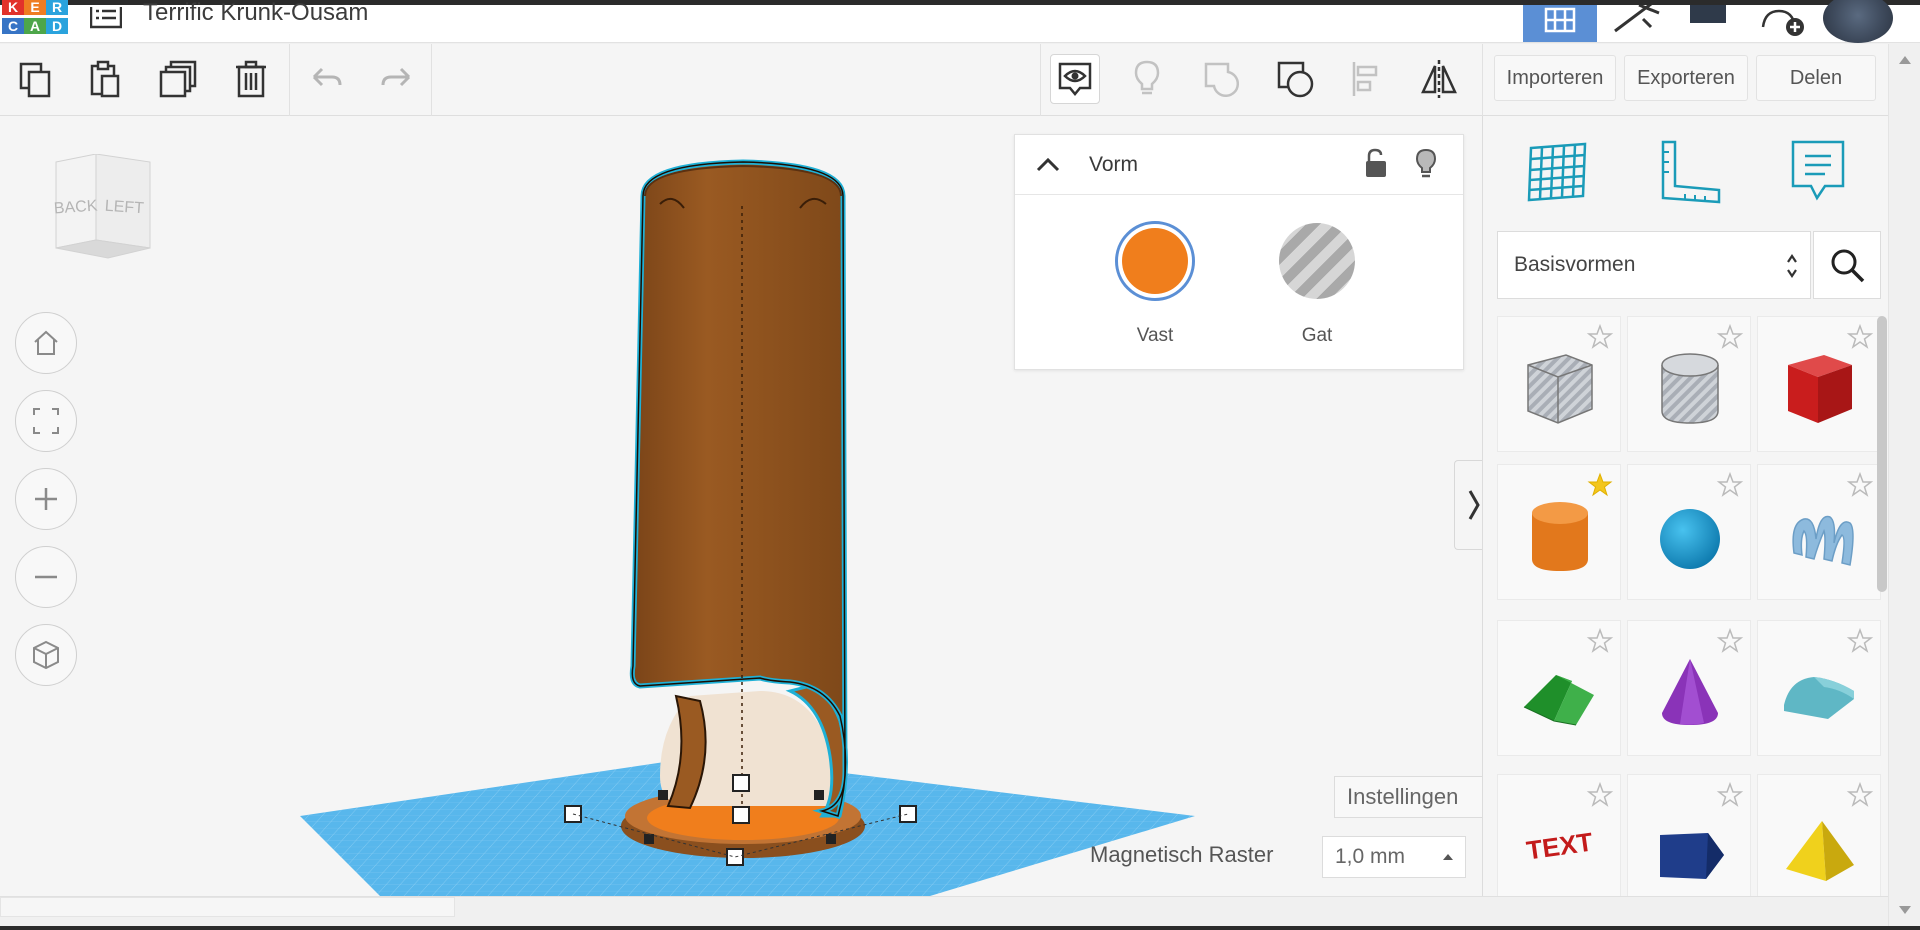  What do you see at coordinates (1155, 261) in the screenshot?
I see `solid-color-swatch` at bounding box center [1155, 261].